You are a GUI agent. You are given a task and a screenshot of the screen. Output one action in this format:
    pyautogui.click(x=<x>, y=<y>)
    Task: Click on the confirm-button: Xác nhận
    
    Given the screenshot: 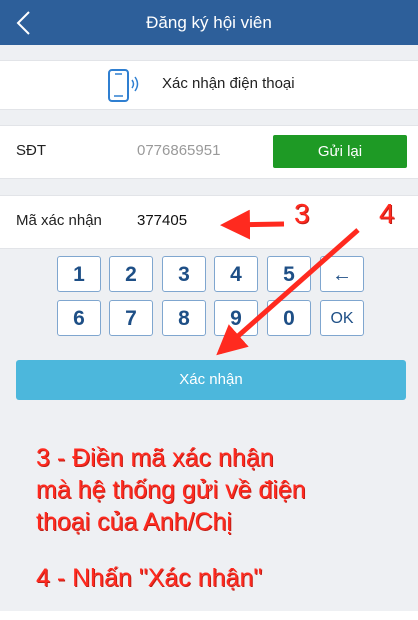 What is the action you would take?
    pyautogui.click(x=211, y=380)
    